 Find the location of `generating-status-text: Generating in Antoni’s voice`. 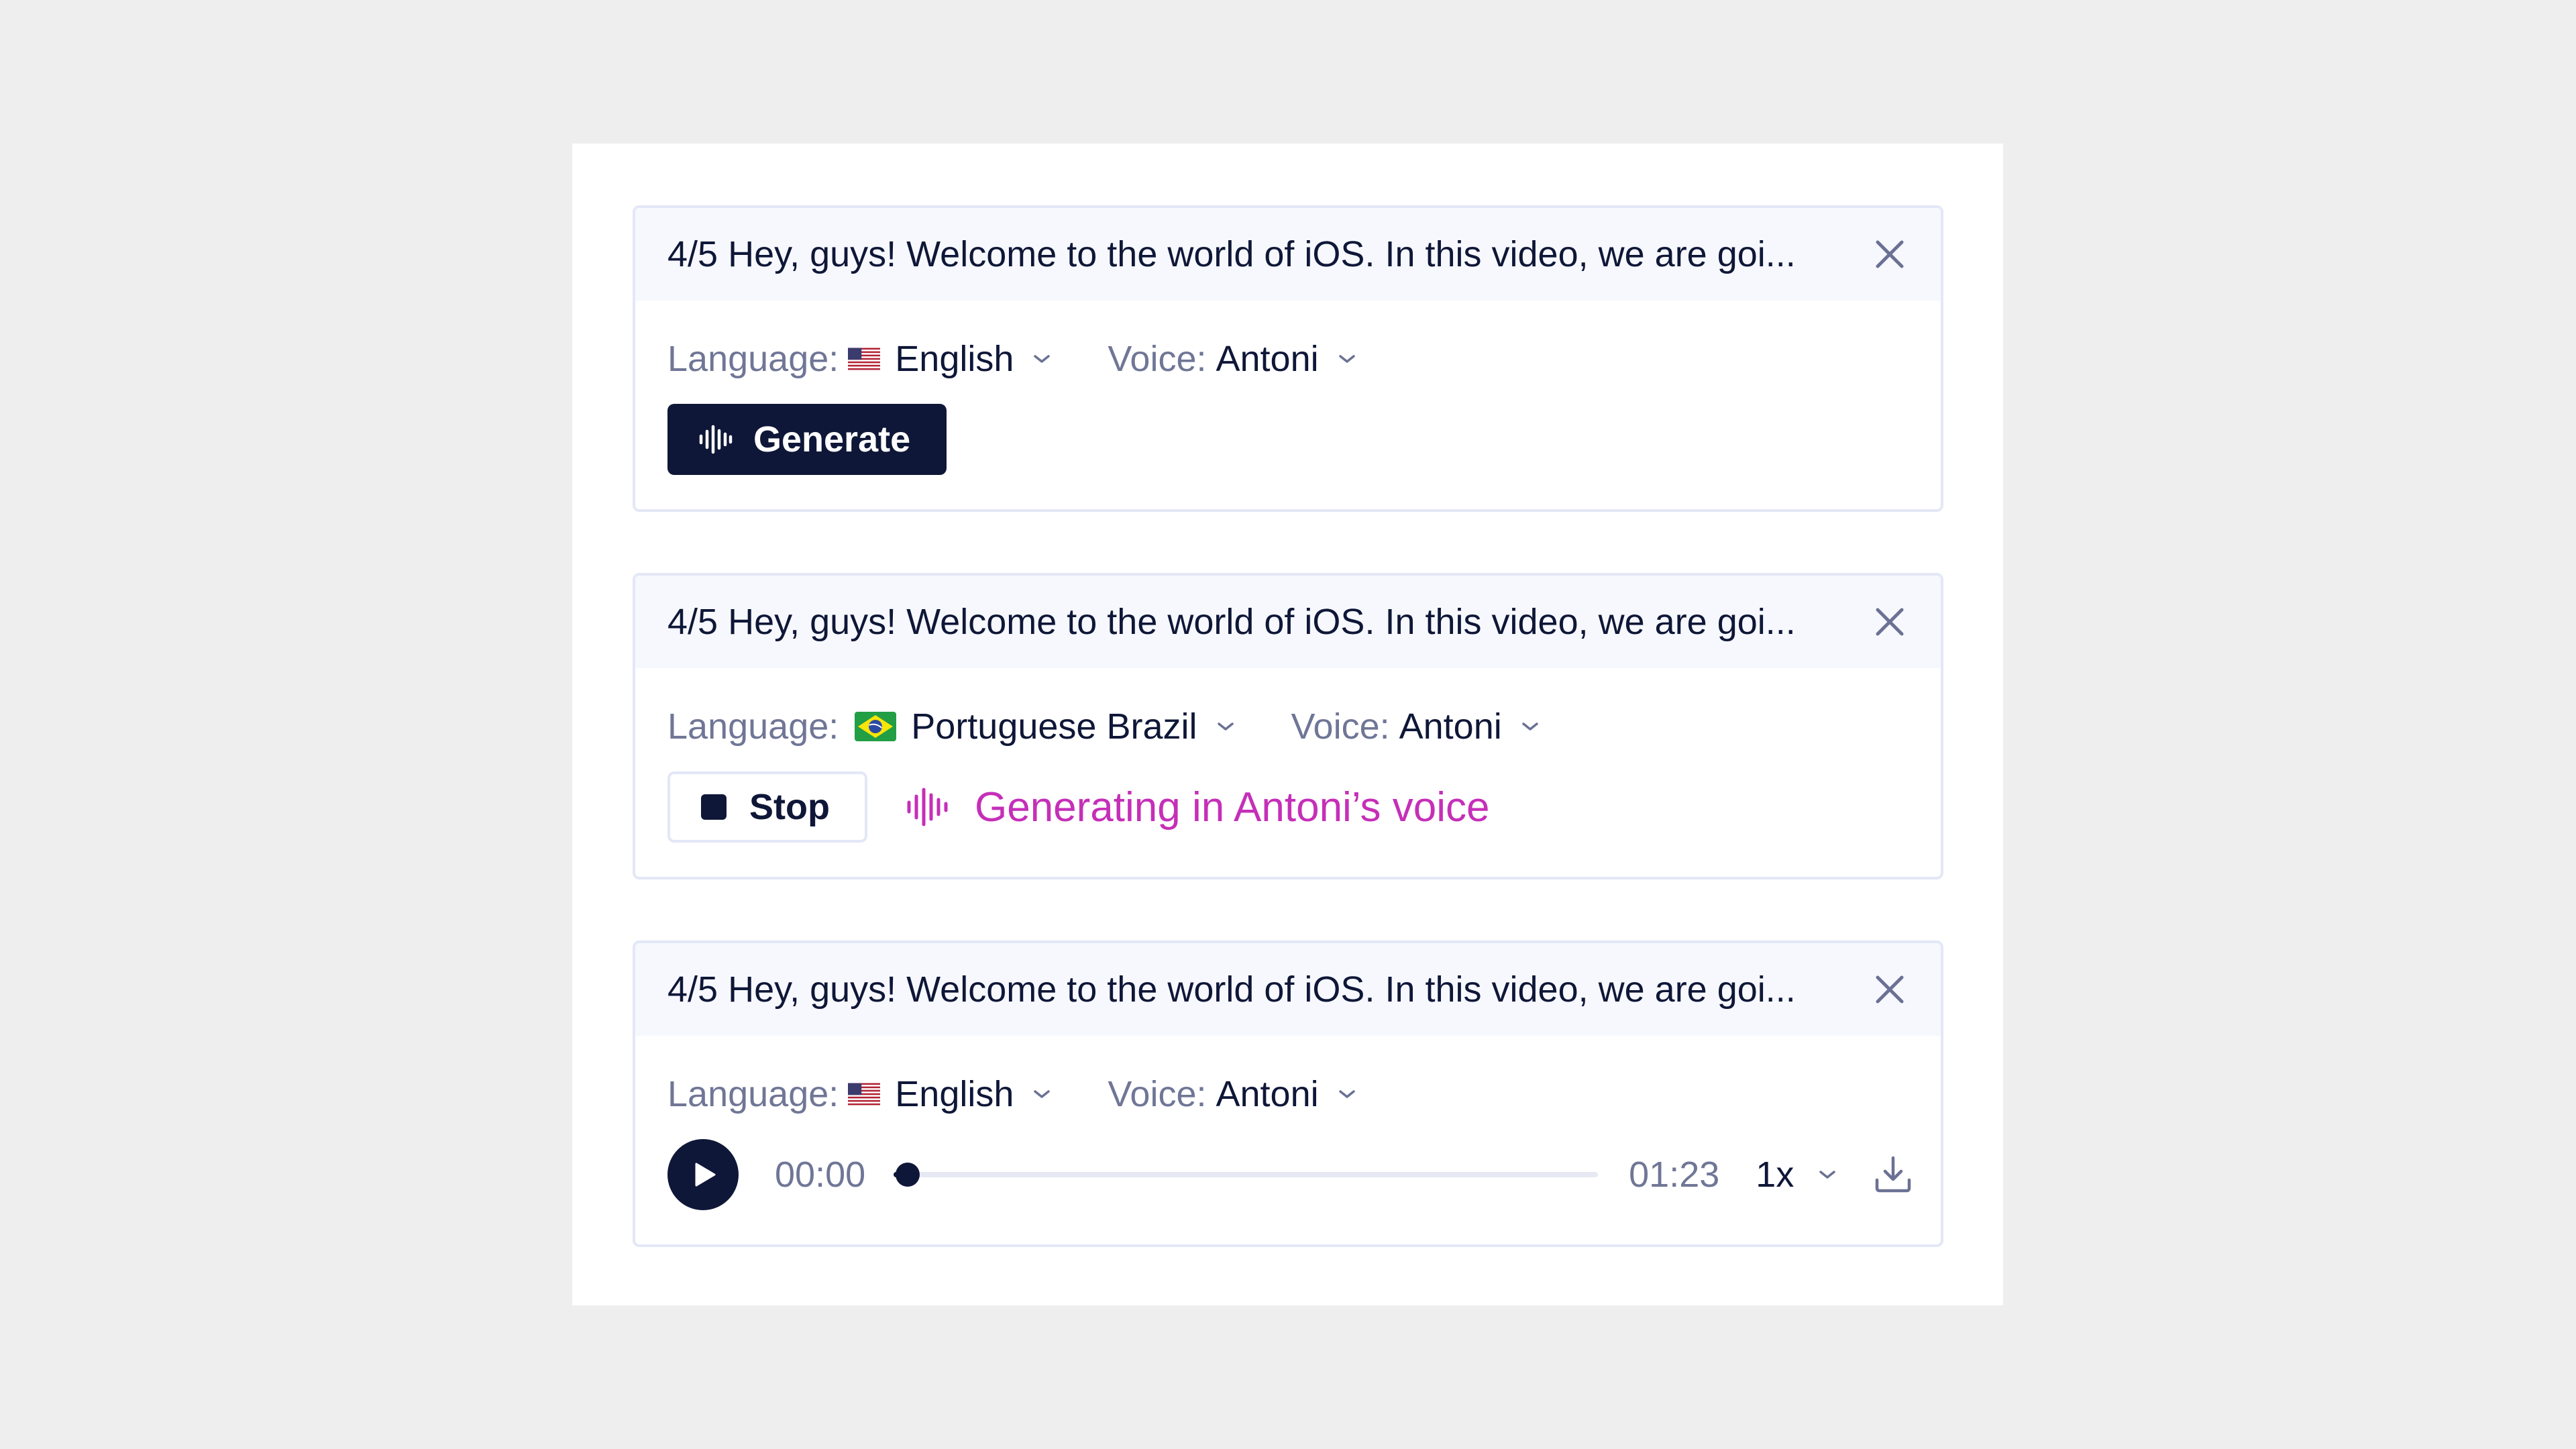

generating-status-text: Generating in Antoni’s voice is located at coordinates (1232, 807).